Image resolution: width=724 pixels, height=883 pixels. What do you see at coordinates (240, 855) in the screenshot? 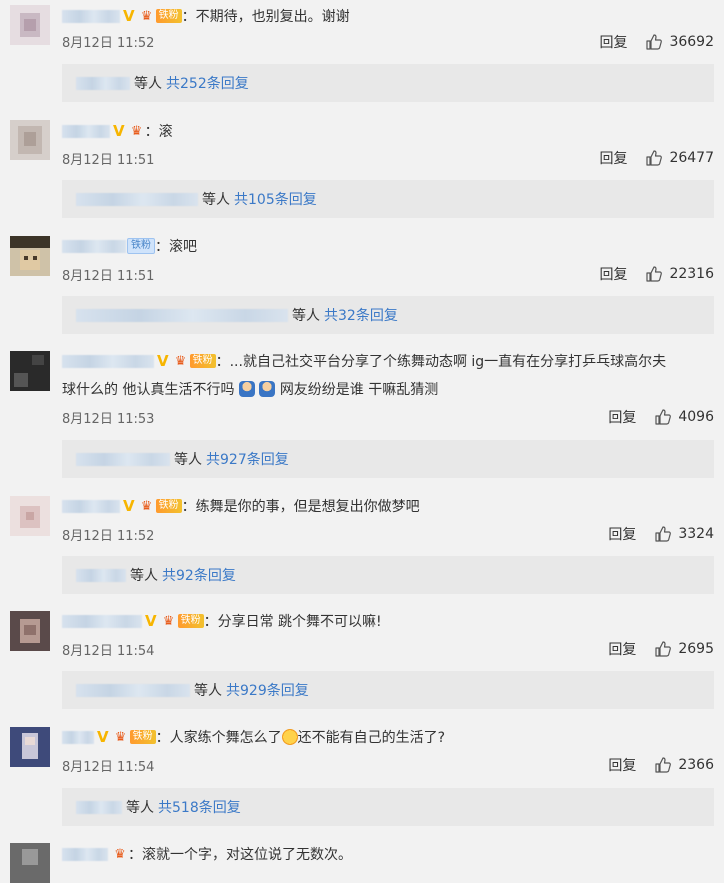
I see `comment-text: ：滚就一个字，对这位说了无数次。` at bounding box center [240, 855].